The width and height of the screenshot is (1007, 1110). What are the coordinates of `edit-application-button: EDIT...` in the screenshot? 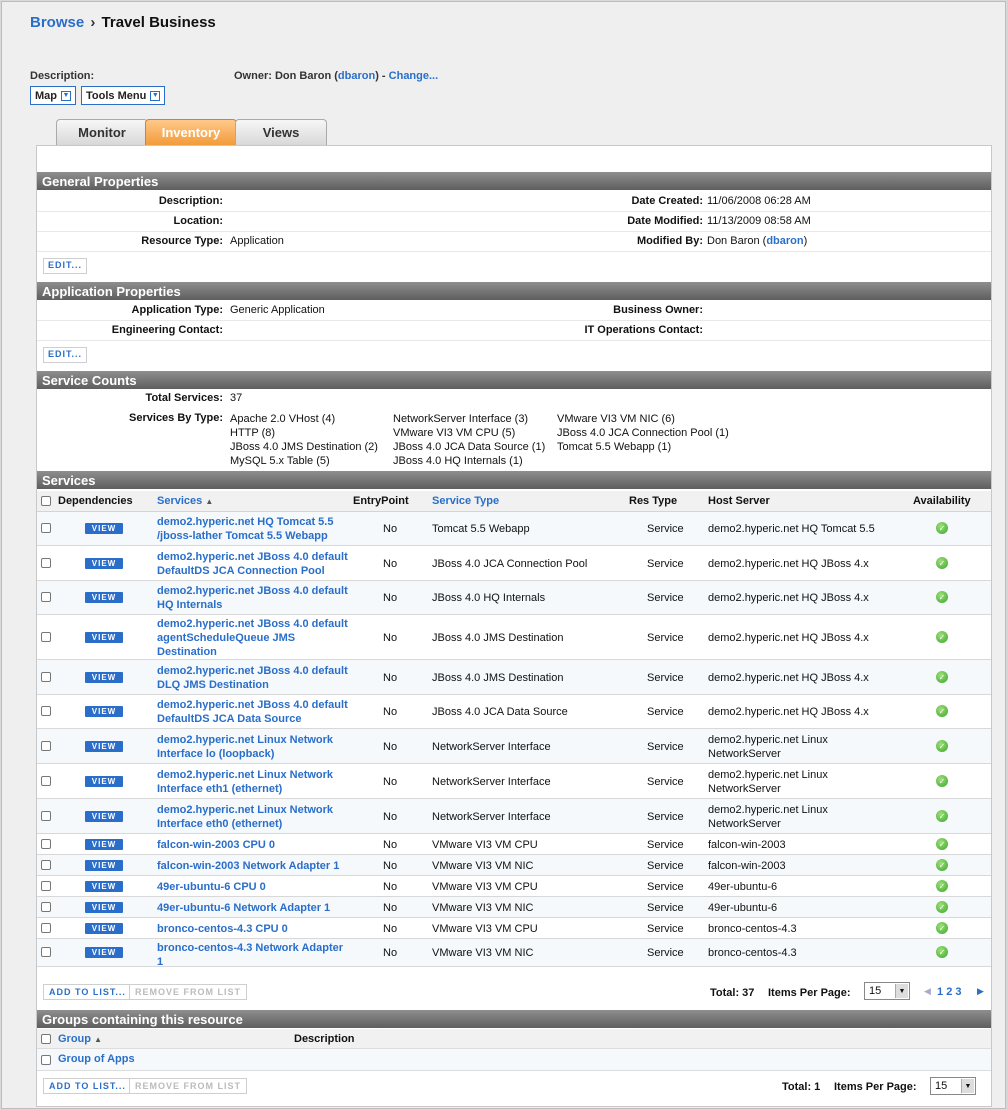 It's located at (65, 355).